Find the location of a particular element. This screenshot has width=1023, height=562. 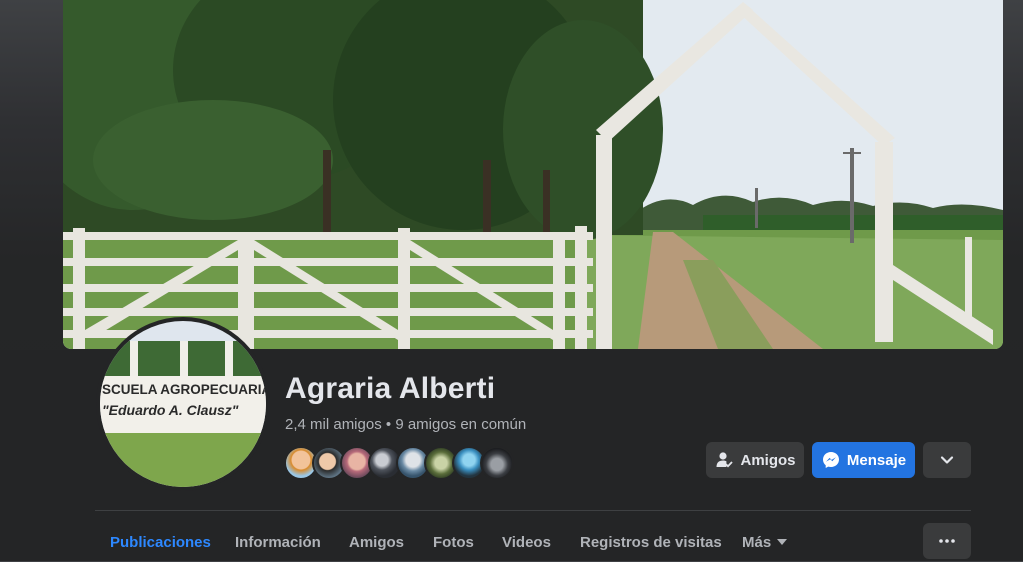

friends-button-label: Amigos is located at coordinates (768, 460).